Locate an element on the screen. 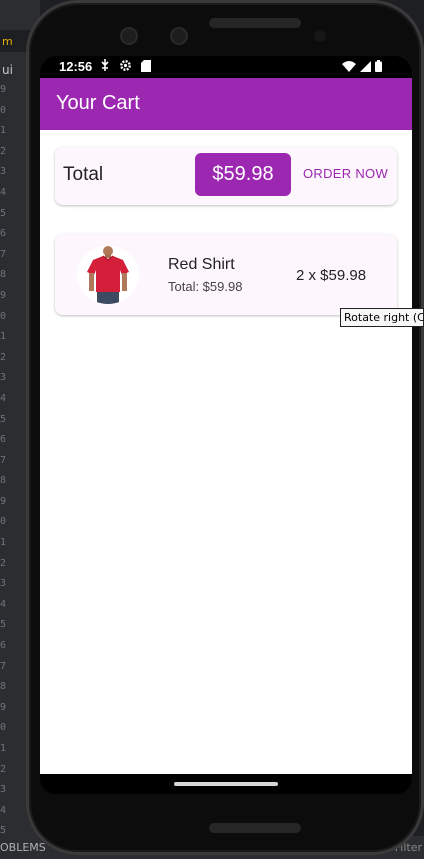 The width and height of the screenshot is (424, 859). item-quantity-price: 2 x $59.98 is located at coordinates (331, 275).